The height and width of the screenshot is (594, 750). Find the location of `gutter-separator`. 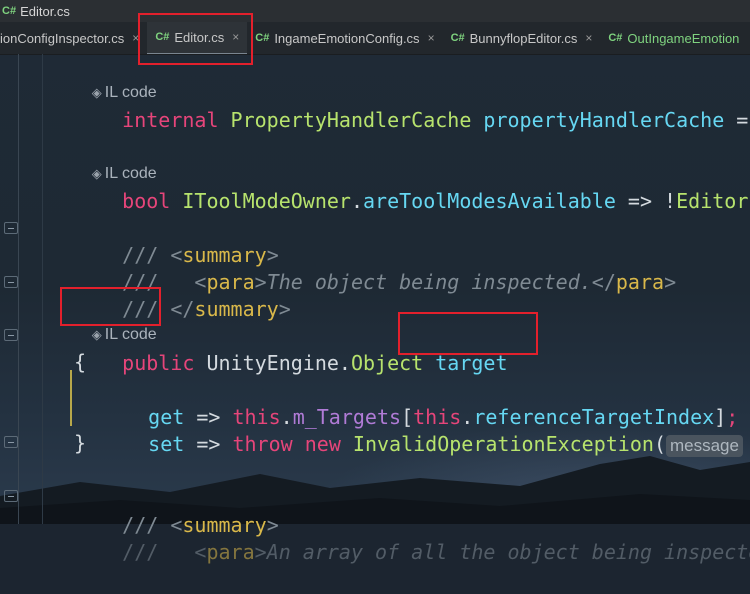

gutter-separator is located at coordinates (18, 289).